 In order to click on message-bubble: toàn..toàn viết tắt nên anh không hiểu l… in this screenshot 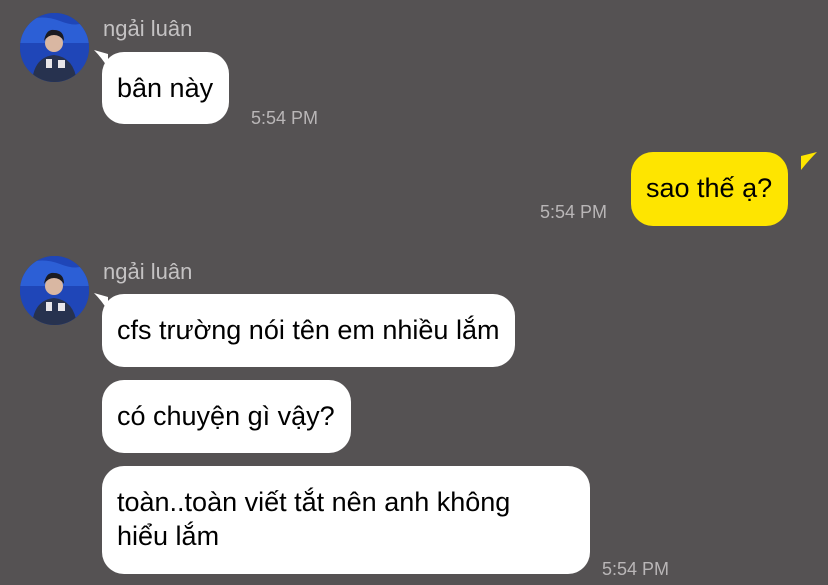, I will do `click(346, 520)`.